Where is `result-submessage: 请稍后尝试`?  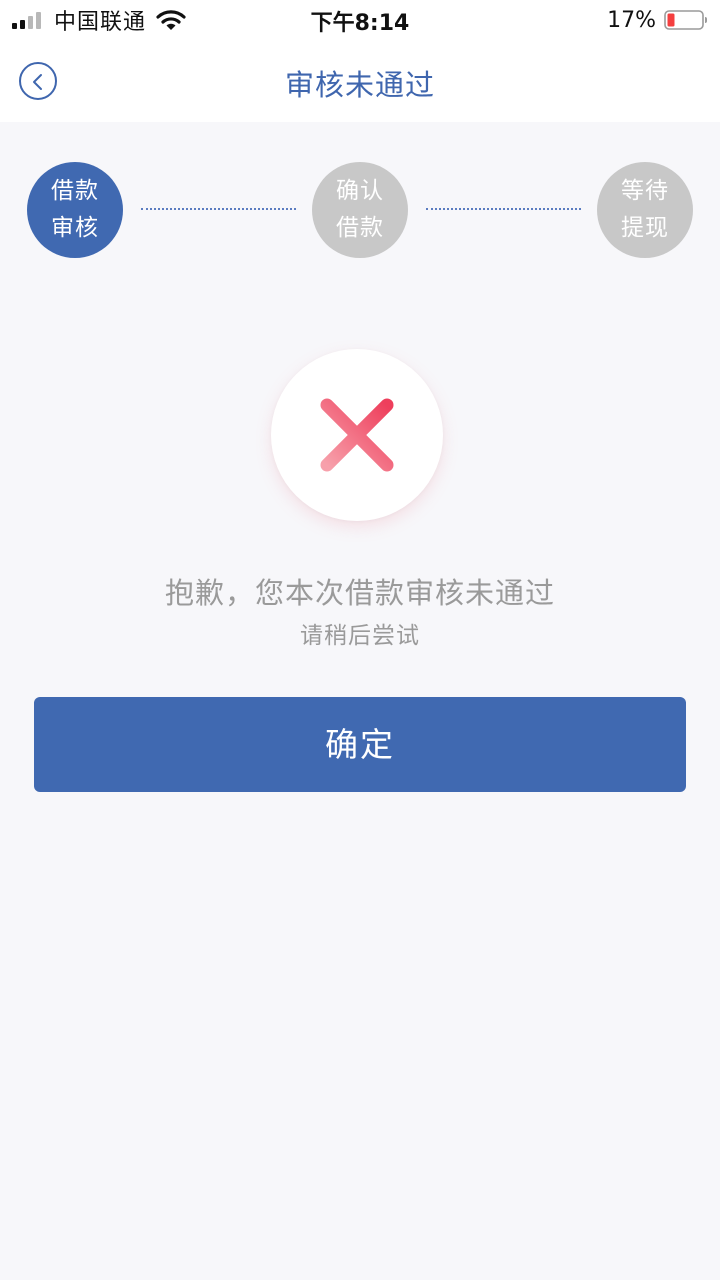
result-submessage: 请稍后尝试 is located at coordinates (360, 636).